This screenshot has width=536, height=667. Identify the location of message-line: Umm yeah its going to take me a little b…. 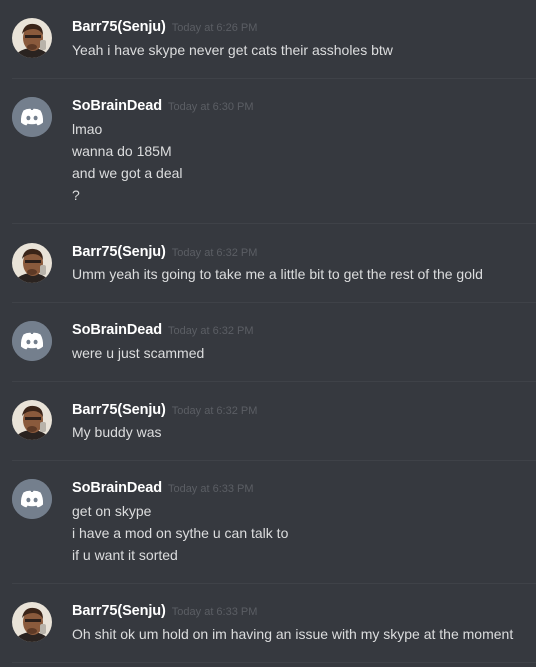
(277, 274).